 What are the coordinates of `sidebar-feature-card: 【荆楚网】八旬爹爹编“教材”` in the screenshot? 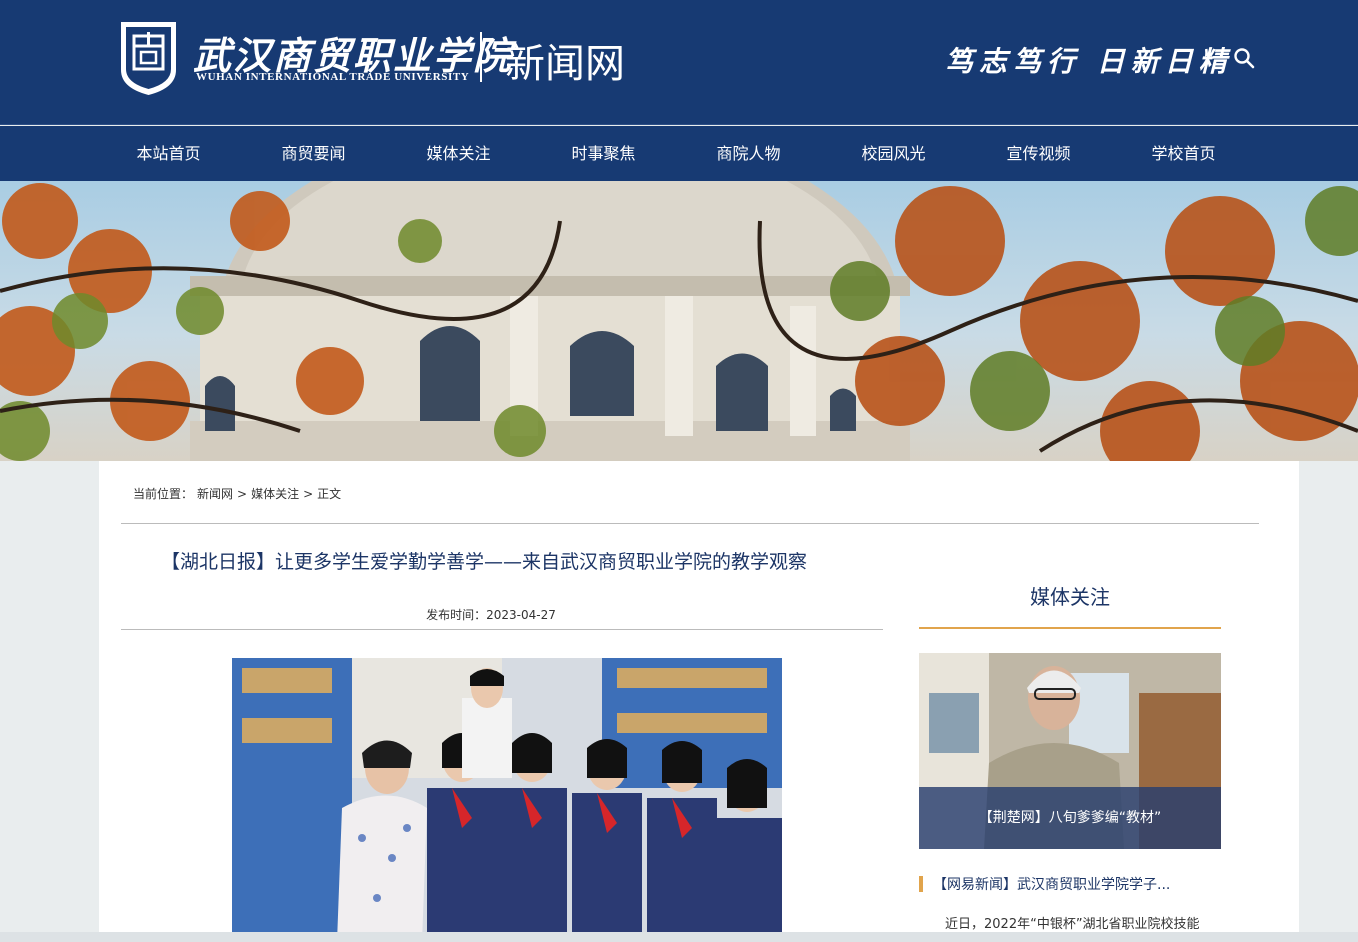 It's located at (1070, 751).